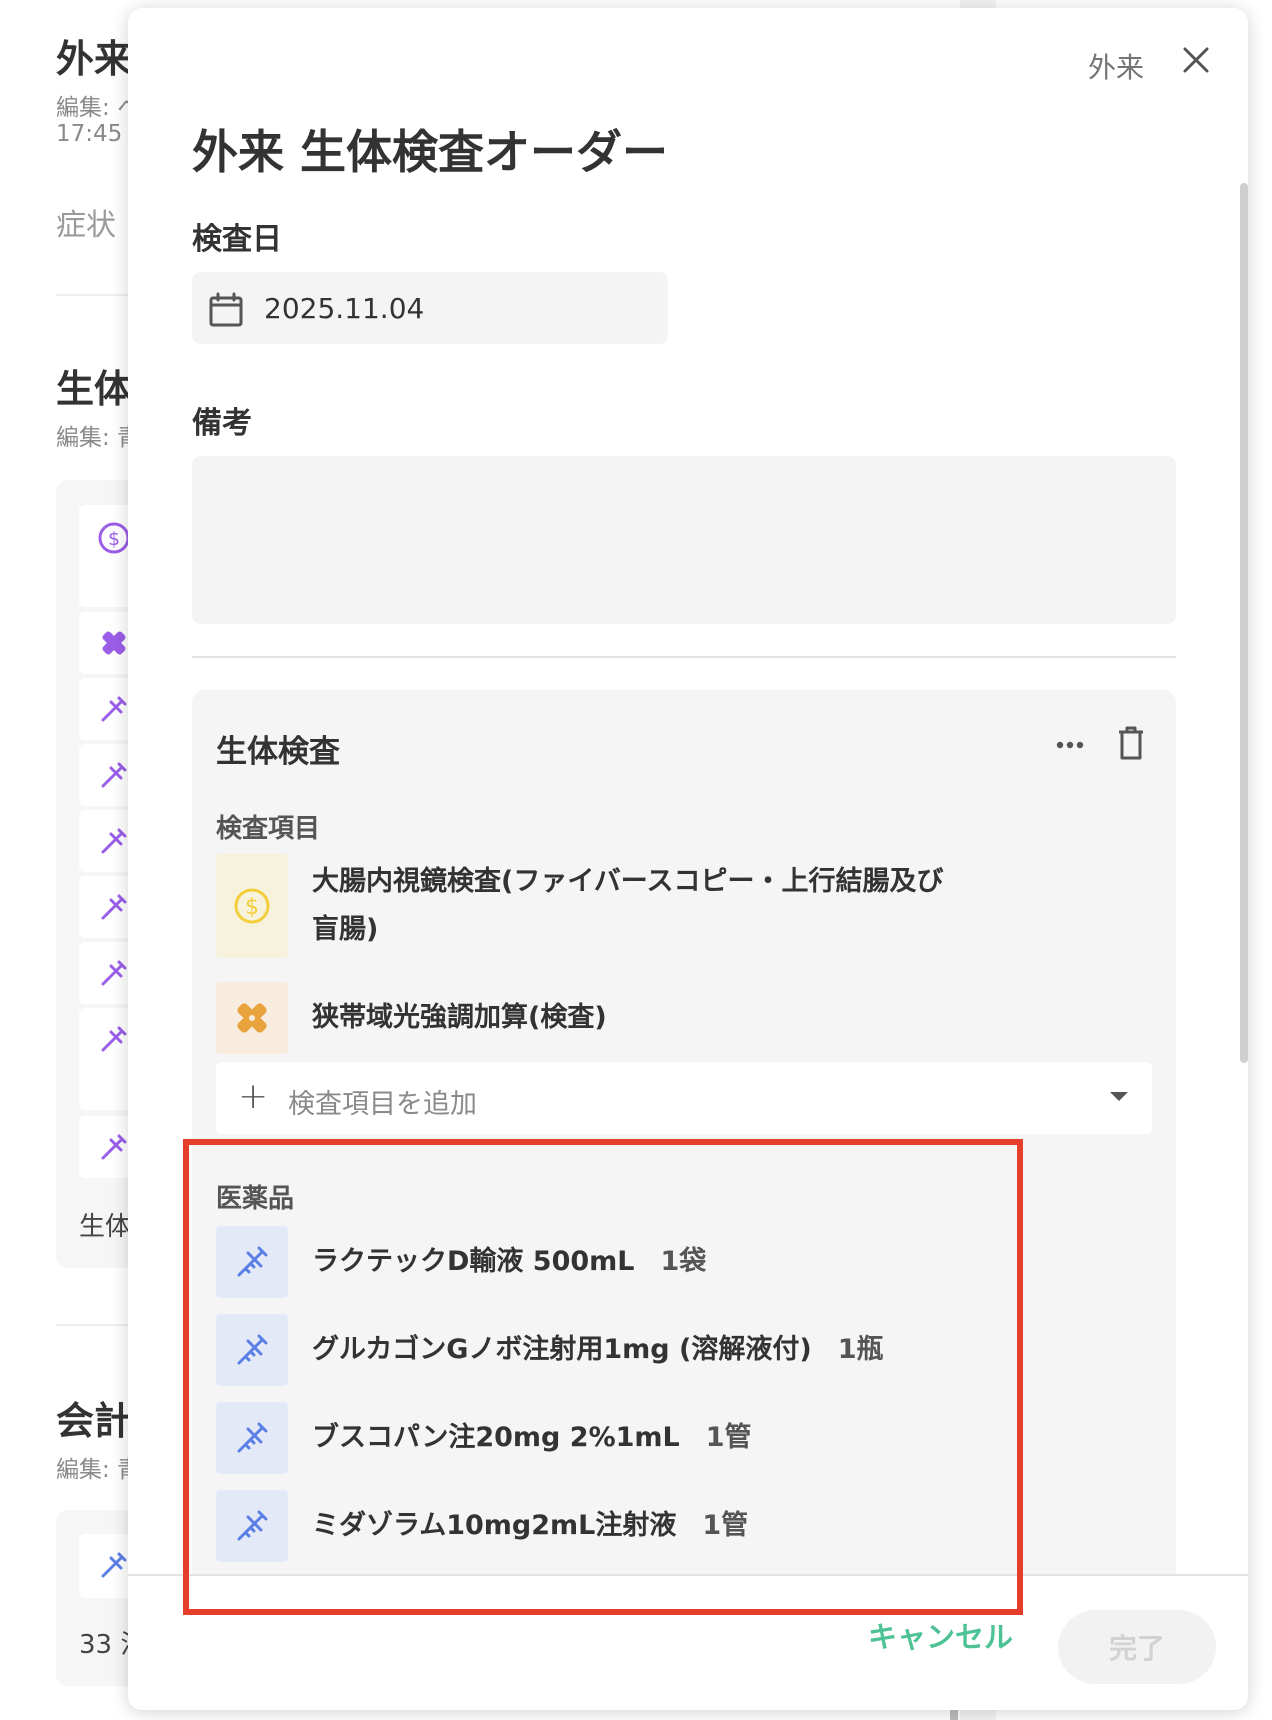 The image size is (1272, 1720). Describe the element at coordinates (628, 905) in the screenshot. I see `exam-item-name: 大腸内視鏡検査(ファイバースコピー・上行結腸及び 盲腸)` at that location.